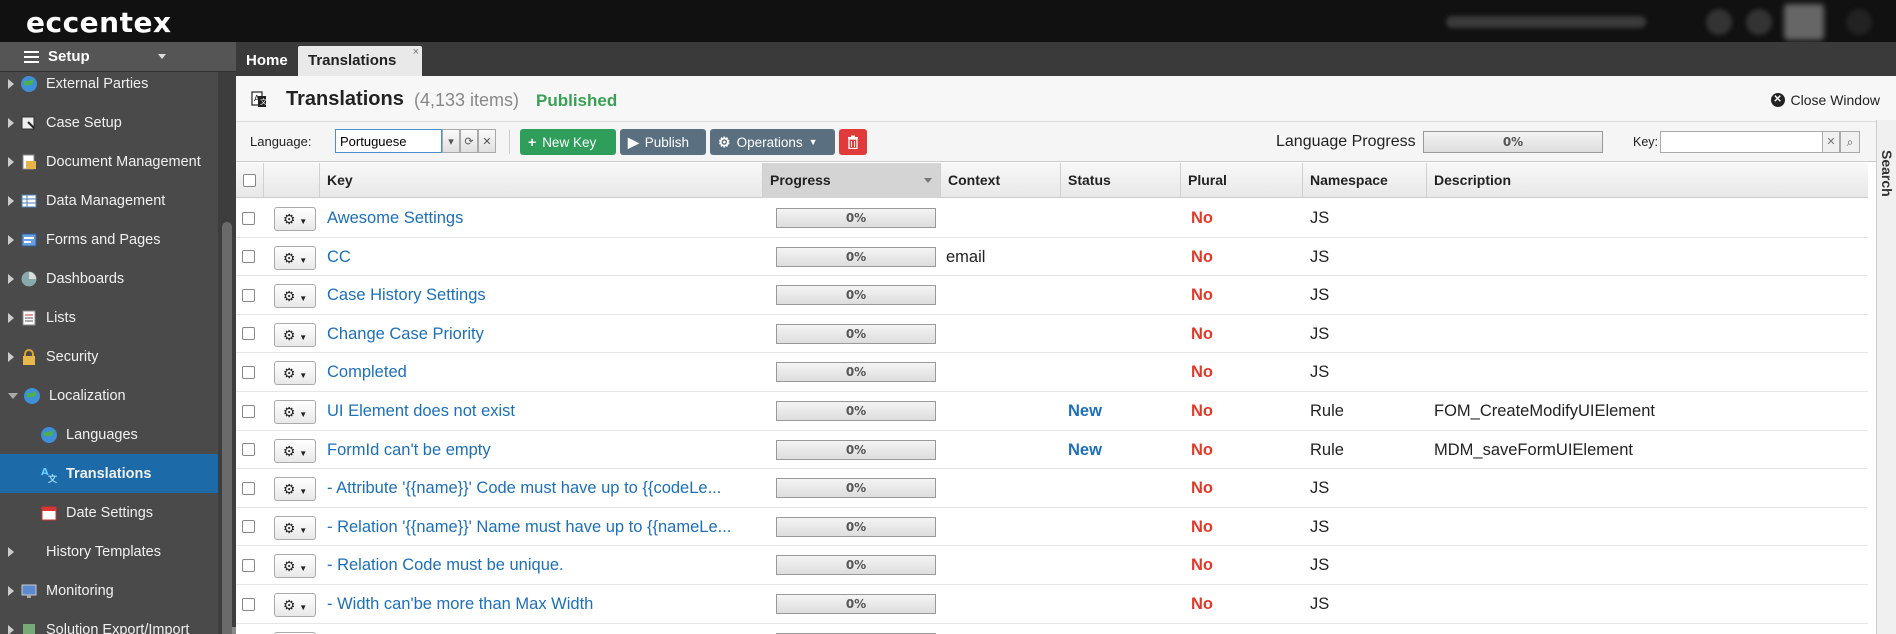 The width and height of the screenshot is (1896, 634). I want to click on key-link: - Relation Code must be unique., so click(543, 565).